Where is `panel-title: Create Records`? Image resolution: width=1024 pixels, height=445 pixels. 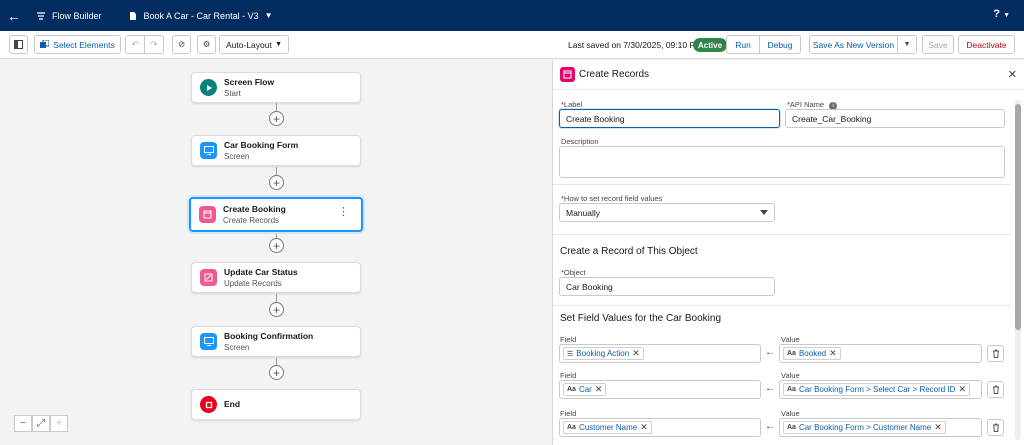 panel-title: Create Records is located at coordinates (614, 74).